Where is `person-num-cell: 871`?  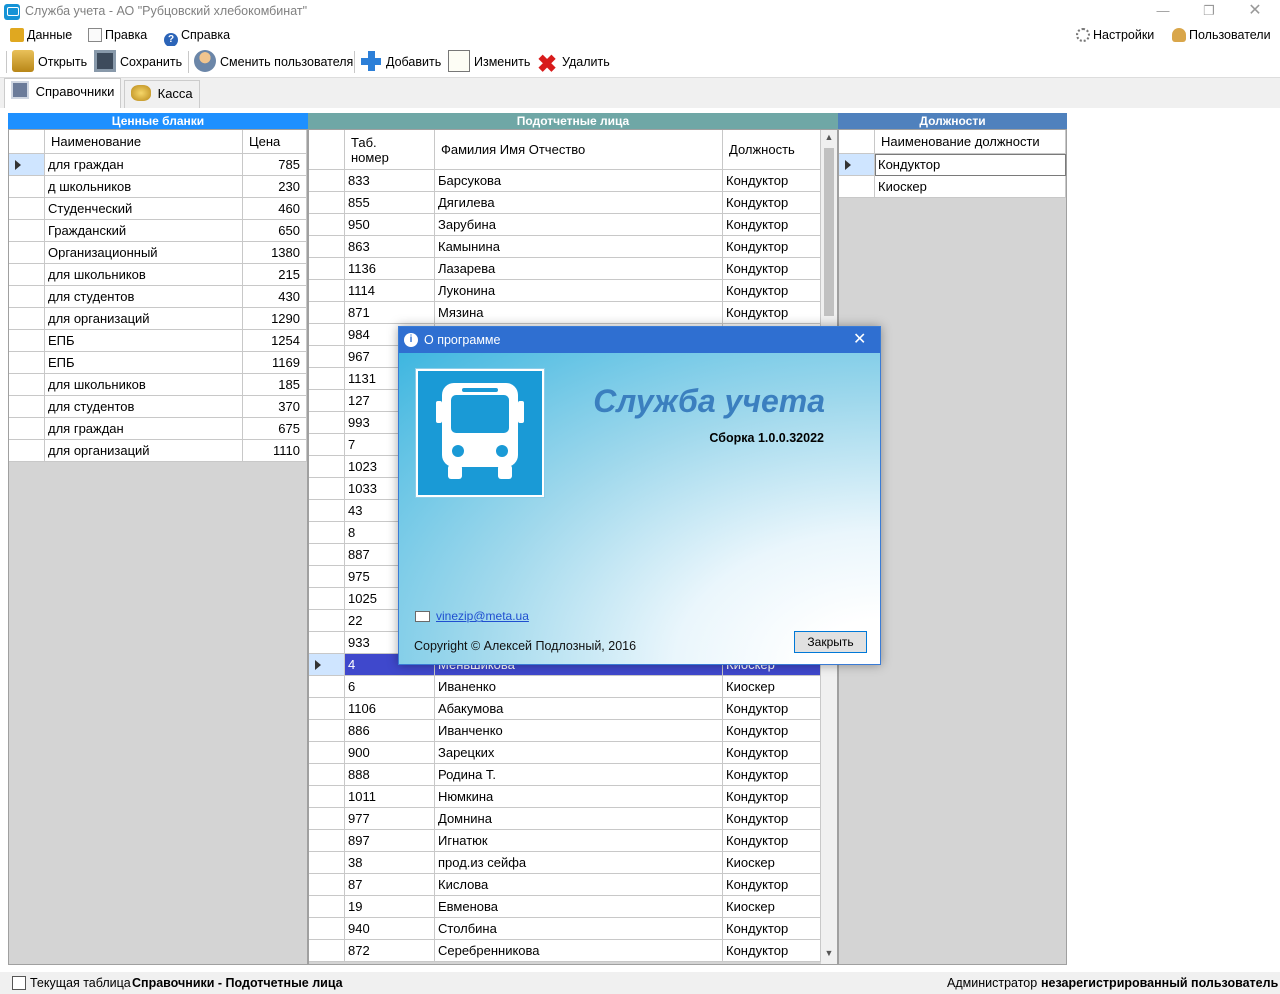 person-num-cell: 871 is located at coordinates (390, 313).